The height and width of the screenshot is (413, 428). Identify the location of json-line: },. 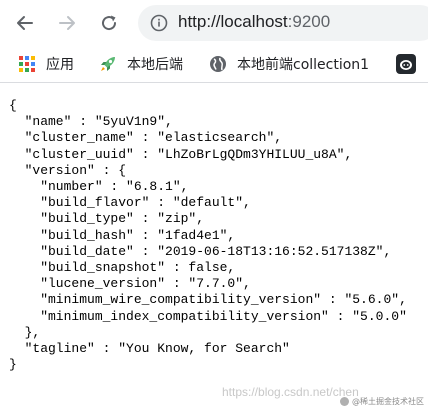
(25, 332).